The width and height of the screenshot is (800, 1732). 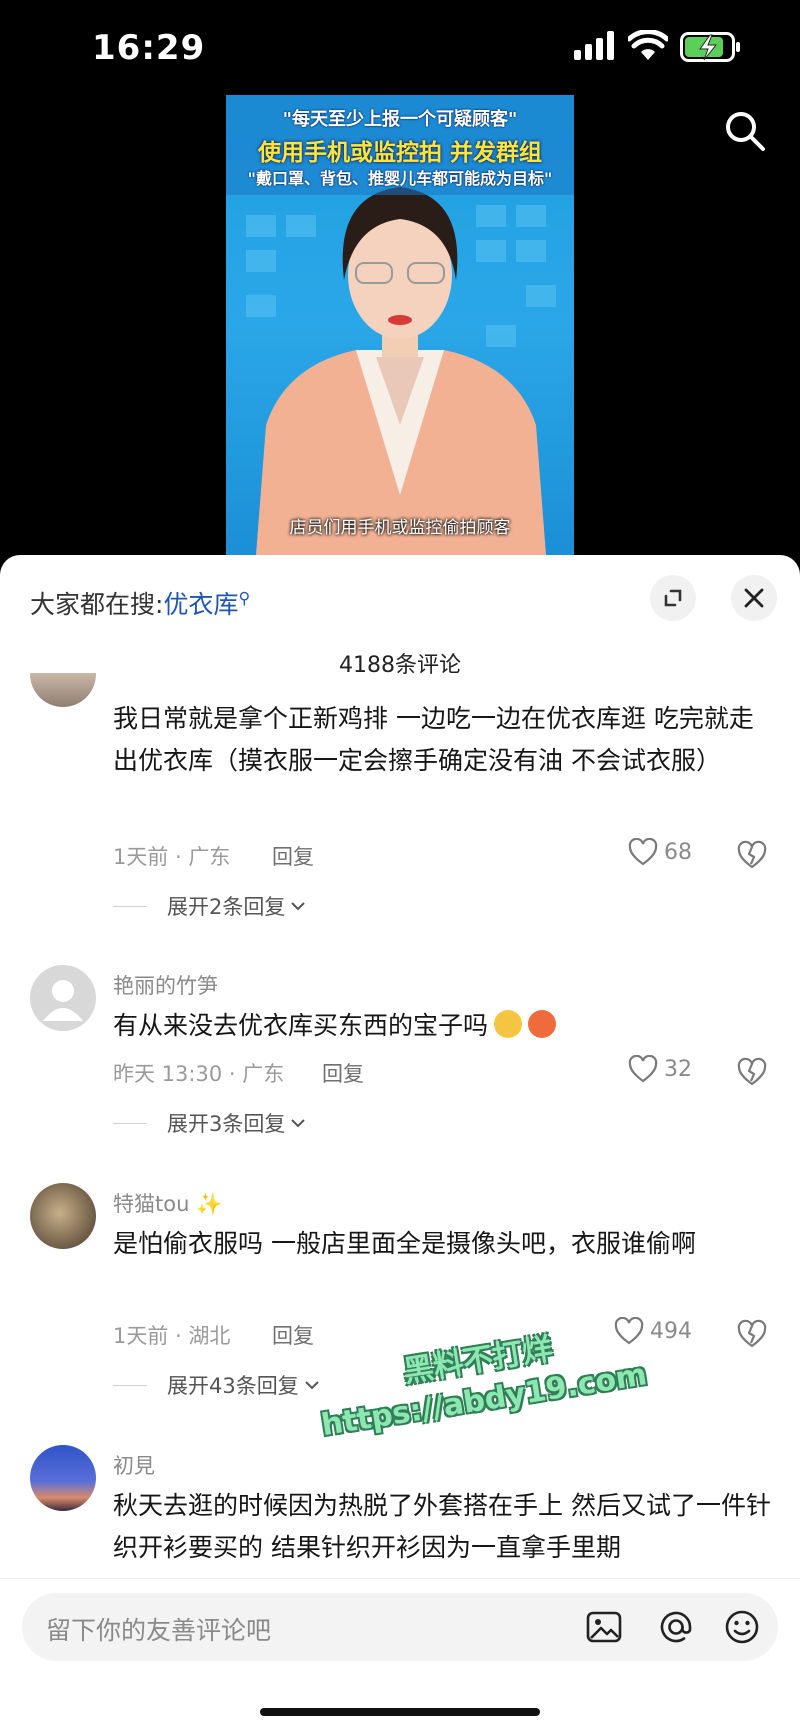 What do you see at coordinates (167, 1203) in the screenshot?
I see `comment-username: 特猫tou ✨` at bounding box center [167, 1203].